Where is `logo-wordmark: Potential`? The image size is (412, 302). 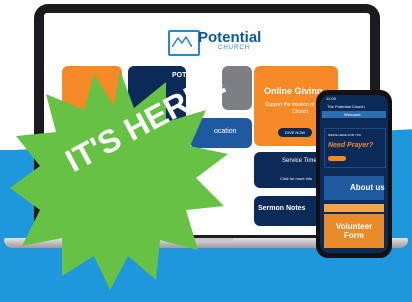
logo-wordmark: Potential is located at coordinates (230, 37).